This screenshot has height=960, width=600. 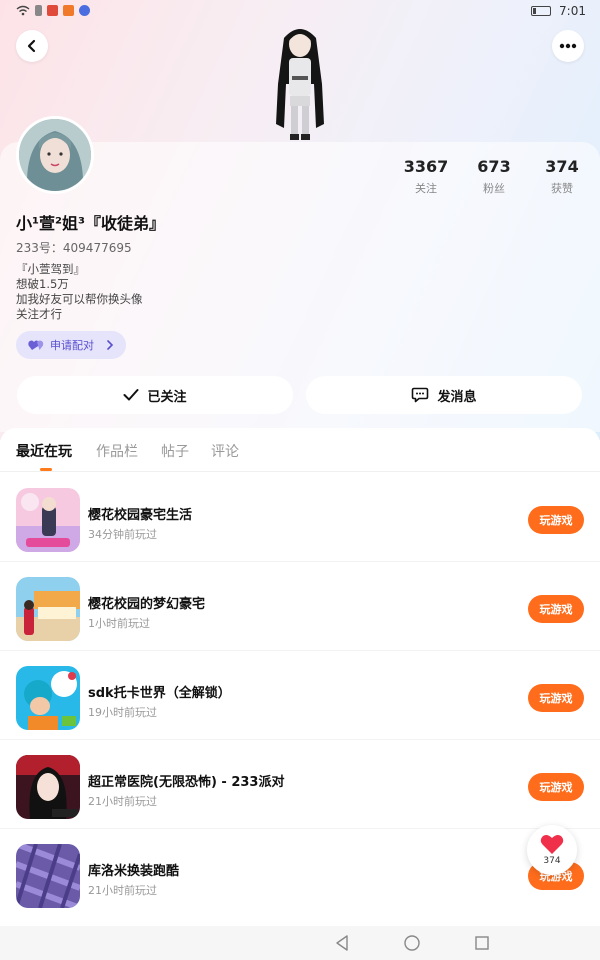 I want to click on avatar-photo, so click(x=55, y=155).